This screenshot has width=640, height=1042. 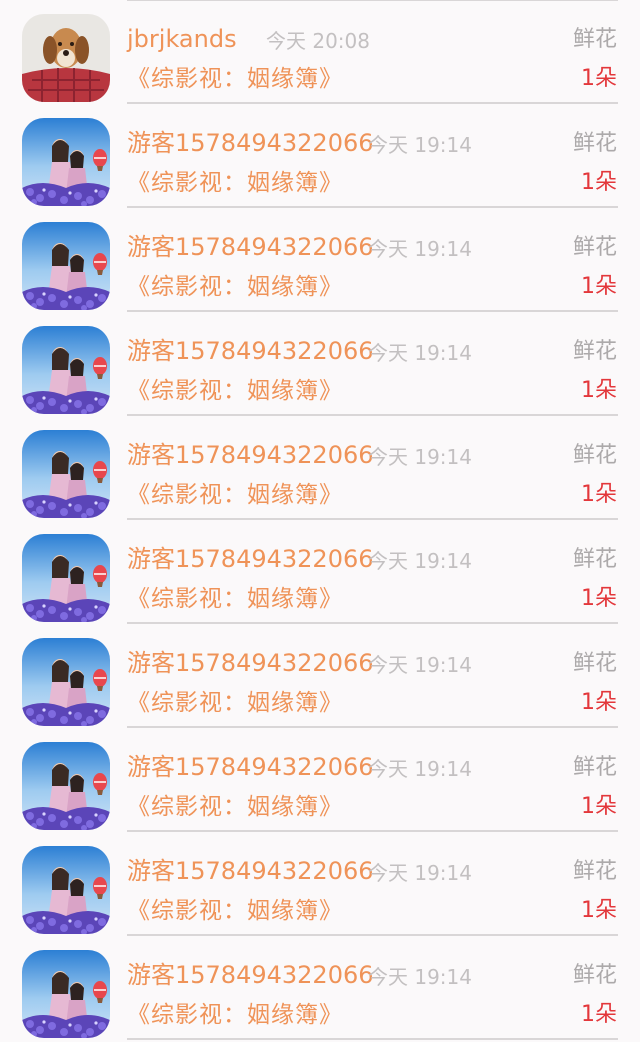 What do you see at coordinates (318, 41) in the screenshot?
I see `timestamp: 今天 20:08` at bounding box center [318, 41].